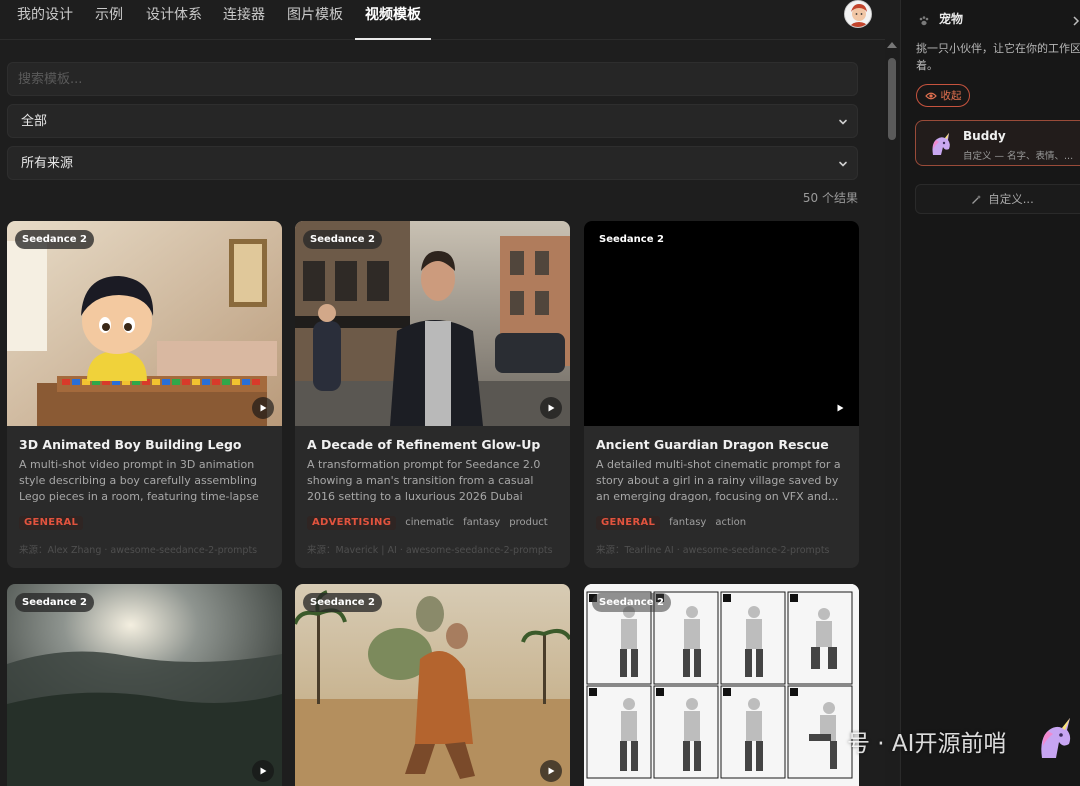 The image size is (1080, 786). What do you see at coordinates (998, 57) in the screenshot?
I see `panel-description: 挑一只小伙伴，让它在你的工作区着。` at bounding box center [998, 57].